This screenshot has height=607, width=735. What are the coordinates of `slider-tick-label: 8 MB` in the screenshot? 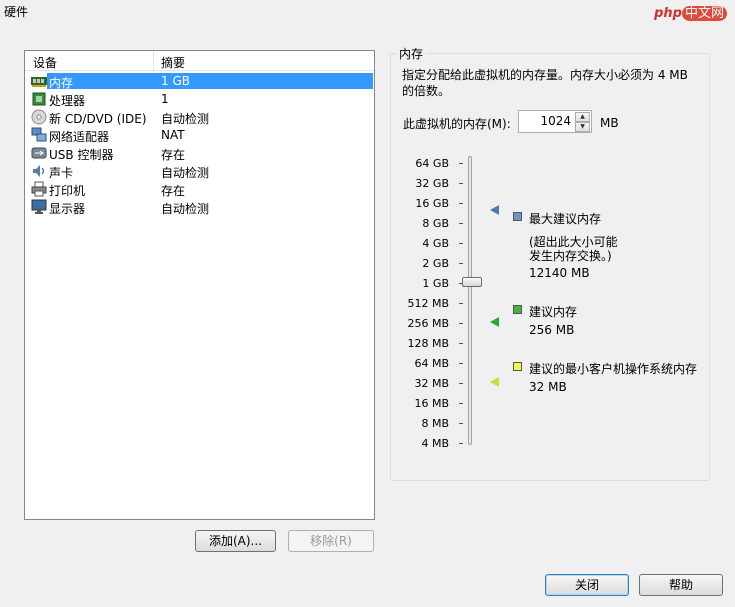 It's located at (435, 423).